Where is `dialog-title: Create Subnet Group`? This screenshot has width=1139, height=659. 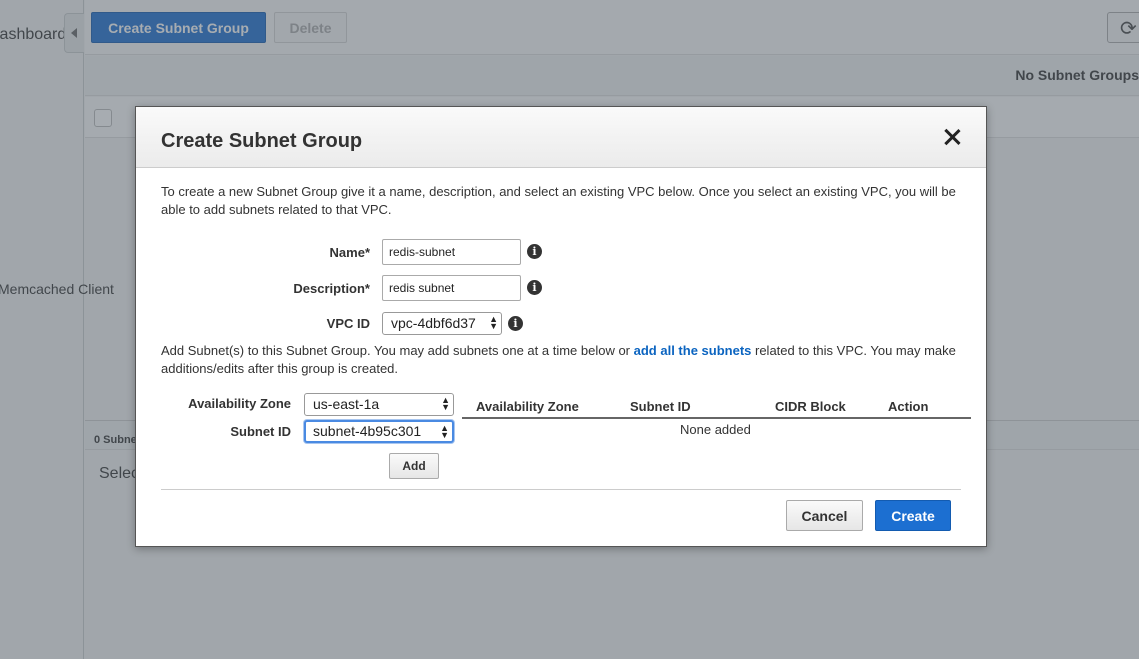 dialog-title: Create Subnet Group is located at coordinates (262, 141).